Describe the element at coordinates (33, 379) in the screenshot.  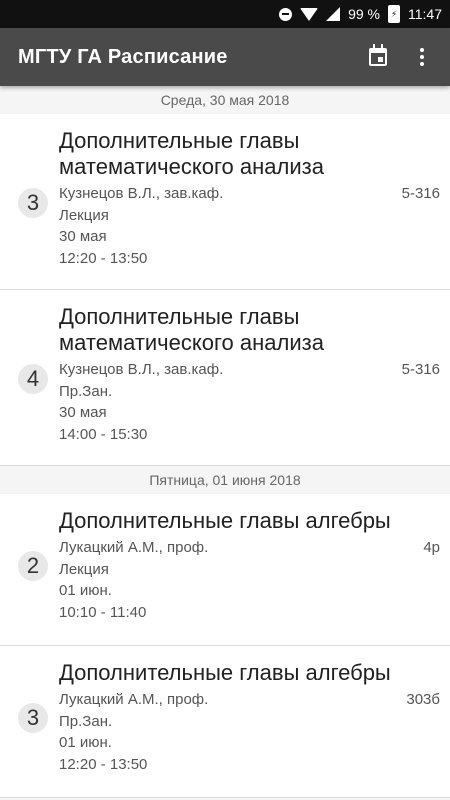
I see `lesson-number: 4` at that location.